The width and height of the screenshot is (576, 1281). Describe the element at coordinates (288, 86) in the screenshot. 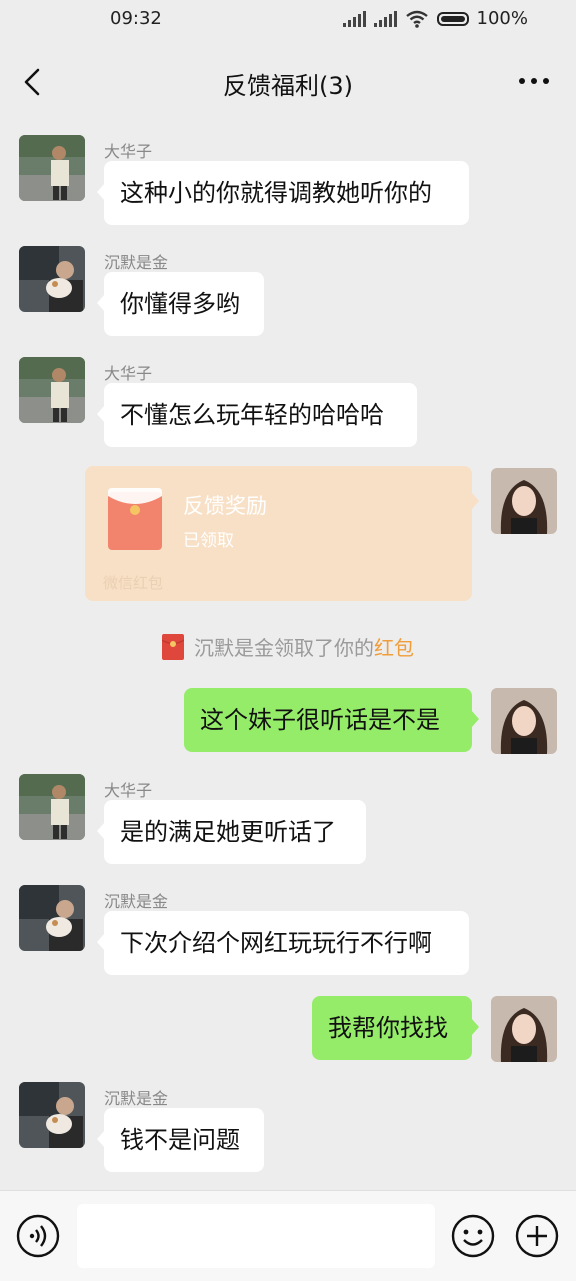

I see `chat-title: 反馈福利(3)` at that location.